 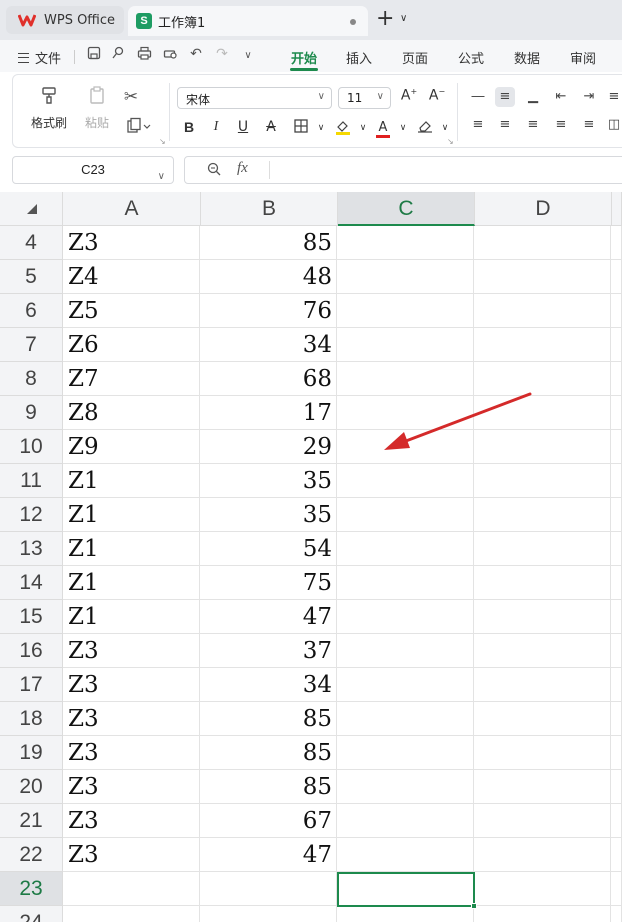 I want to click on align-center-icon: ≡, so click(x=505, y=125).